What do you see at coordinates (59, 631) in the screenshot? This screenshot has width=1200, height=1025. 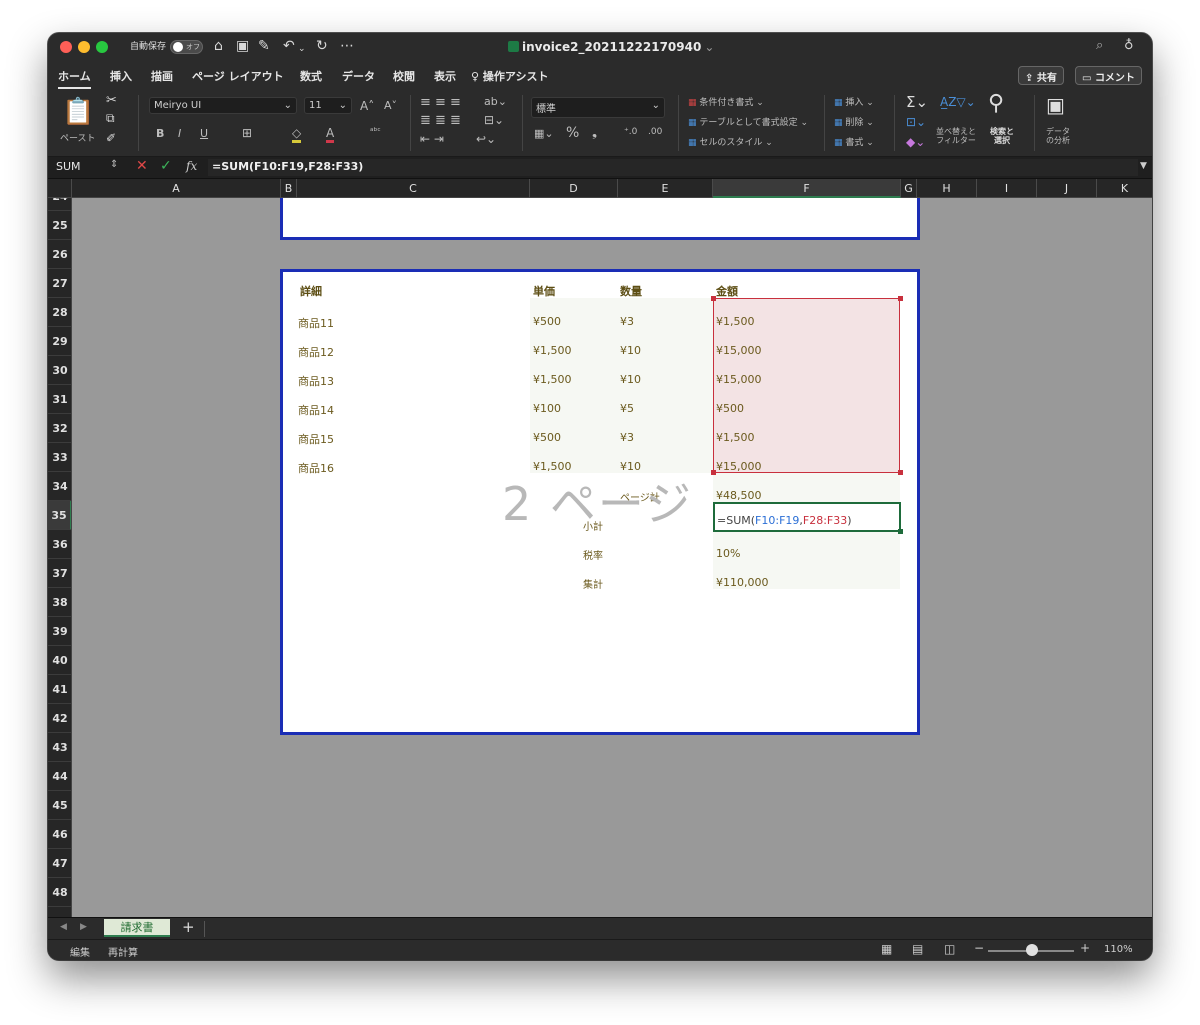 I see `row-header: 39` at bounding box center [59, 631].